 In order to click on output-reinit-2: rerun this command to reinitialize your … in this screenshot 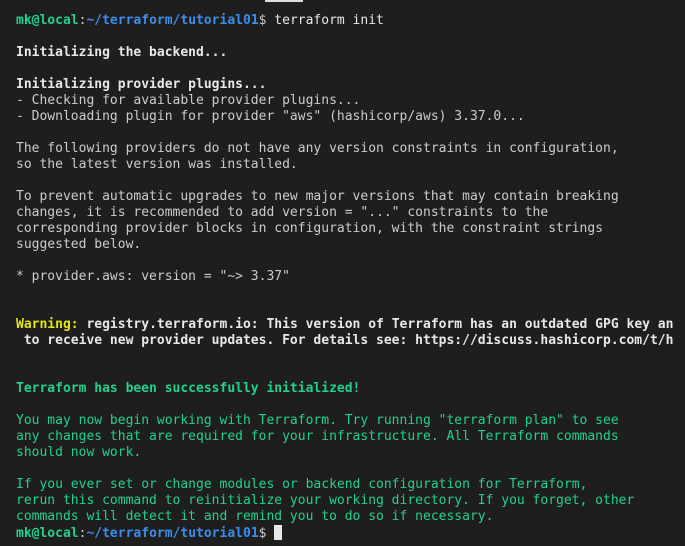, I will do `click(325, 500)`.